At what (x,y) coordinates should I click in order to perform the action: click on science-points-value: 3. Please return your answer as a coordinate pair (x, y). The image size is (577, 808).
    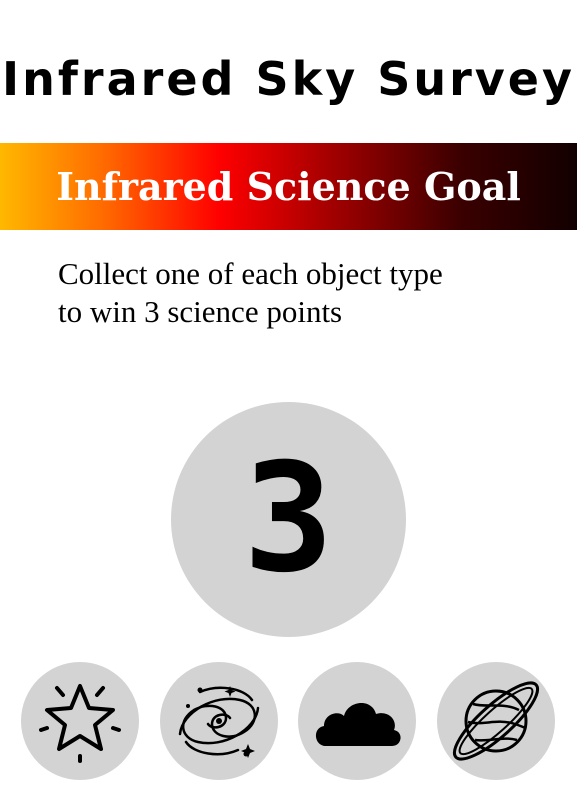
    Looking at the image, I should click on (288, 519).